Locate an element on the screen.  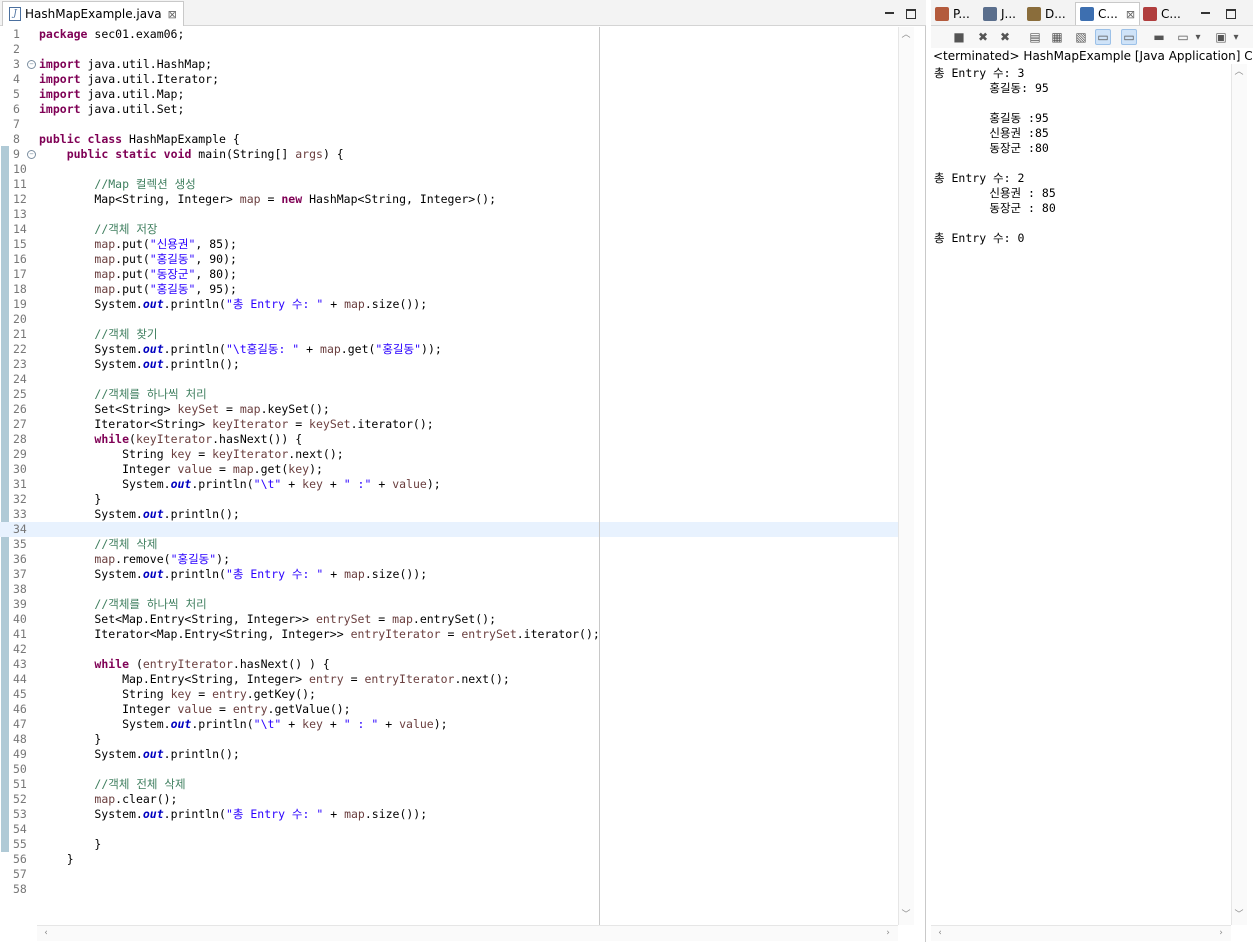
code-line: 28 while(keyIterator.hasNext()) { is located at coordinates (449, 439).